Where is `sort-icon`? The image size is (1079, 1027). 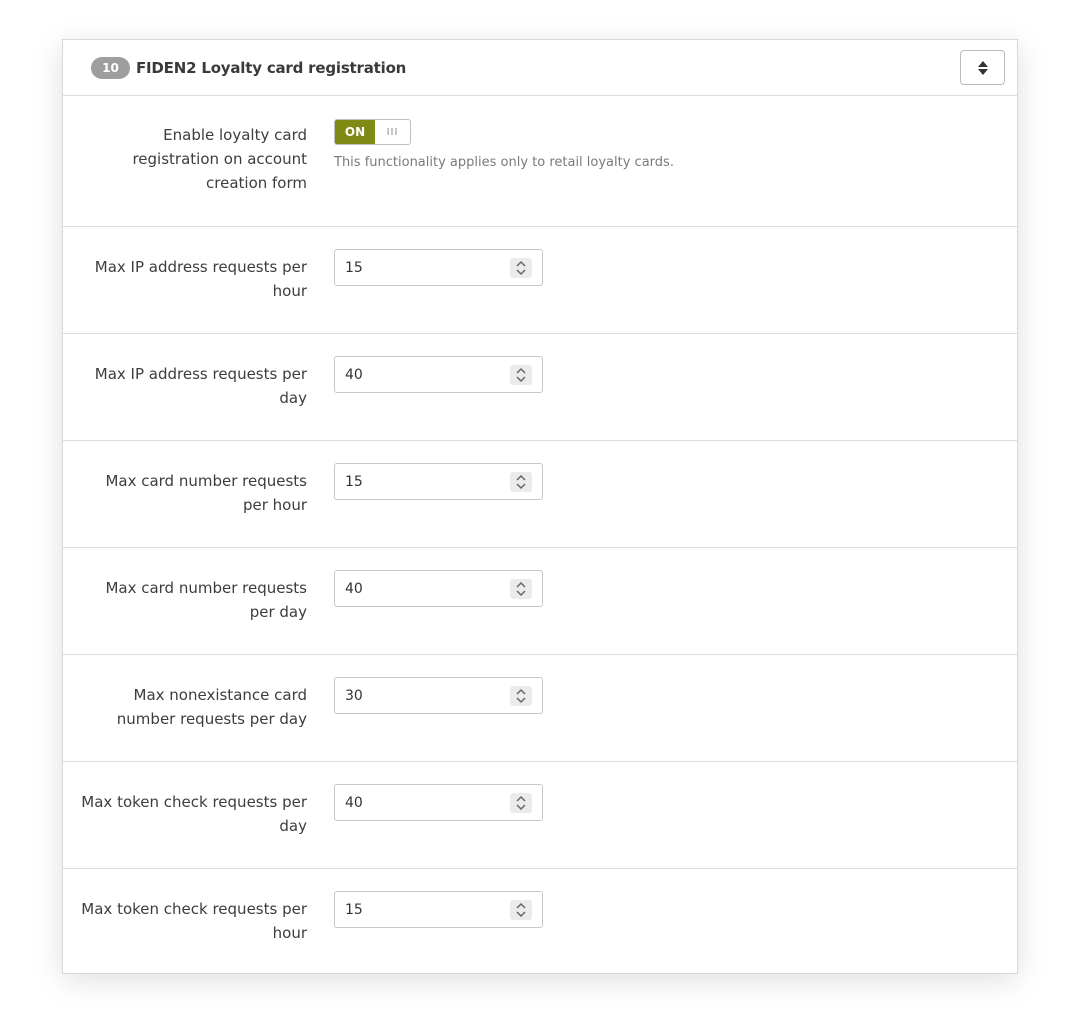 sort-icon is located at coordinates (982, 67).